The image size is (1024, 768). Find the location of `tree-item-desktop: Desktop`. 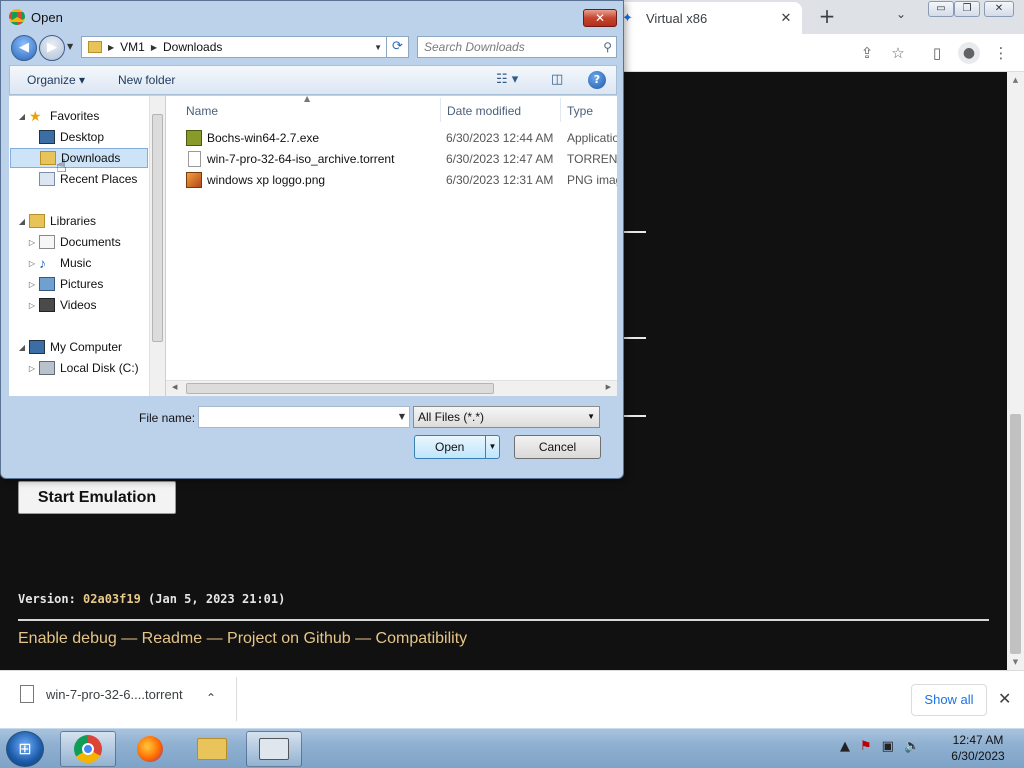

tree-item-desktop: Desktop is located at coordinates (65, 137).